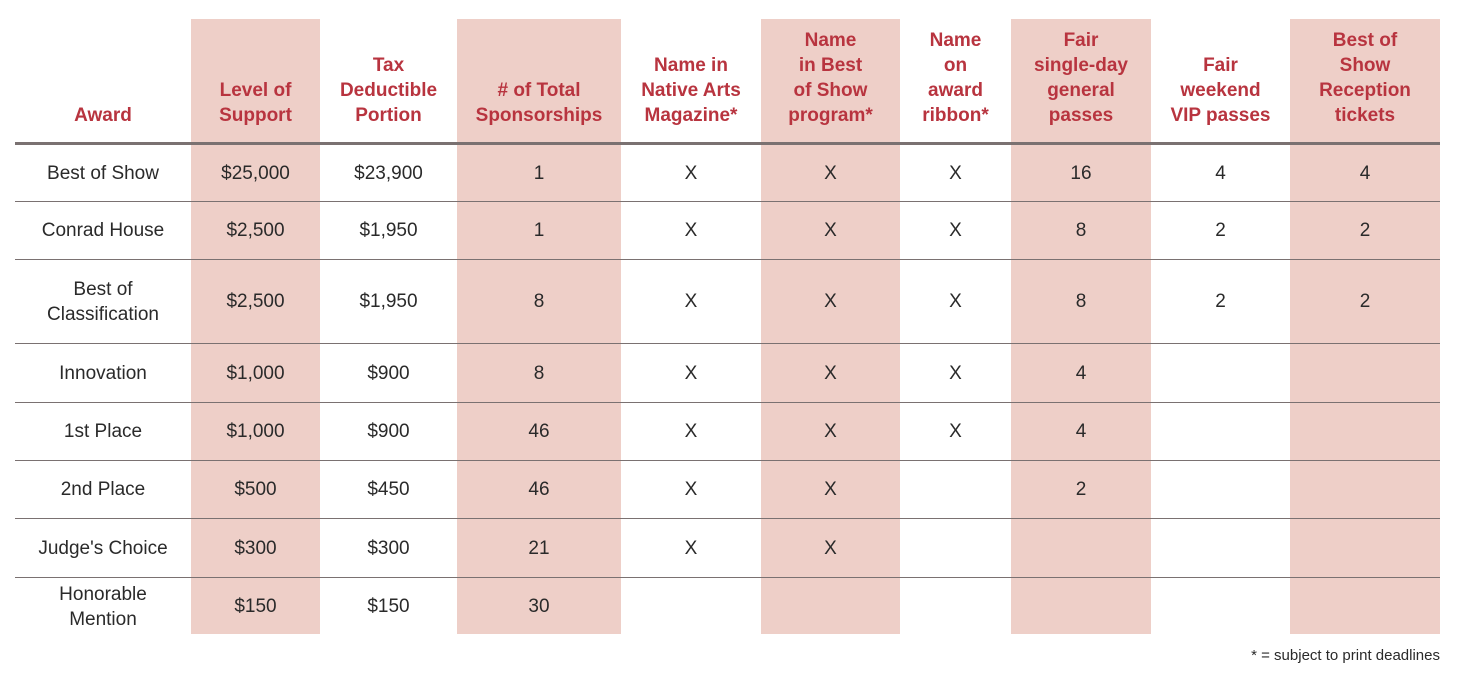 This screenshot has height=682, width=1462. I want to click on award-name: Judge's Choice, so click(103, 548).